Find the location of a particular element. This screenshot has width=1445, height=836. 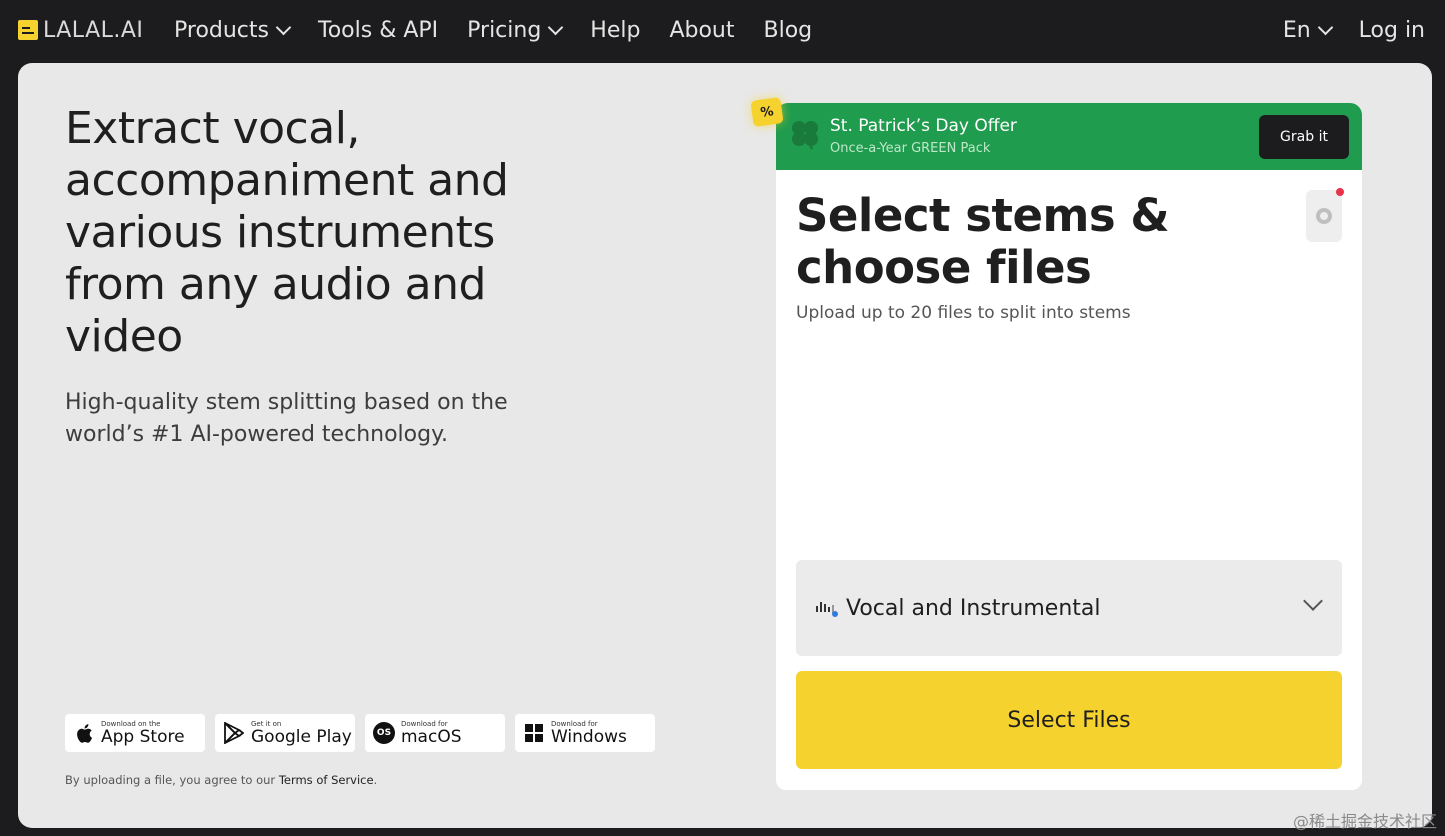

google-play-icon is located at coordinates (234, 733).